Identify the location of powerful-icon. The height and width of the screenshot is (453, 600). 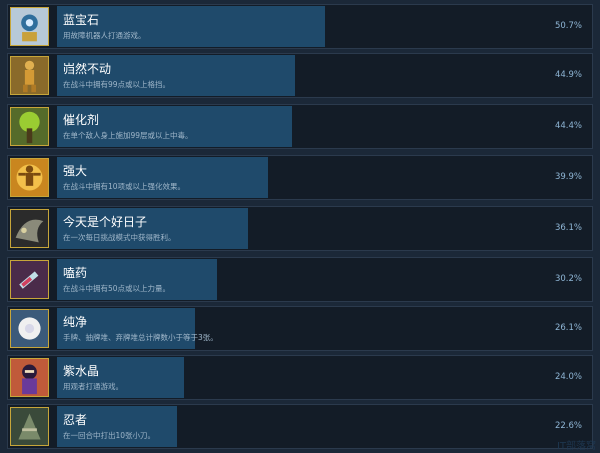
(29, 177).